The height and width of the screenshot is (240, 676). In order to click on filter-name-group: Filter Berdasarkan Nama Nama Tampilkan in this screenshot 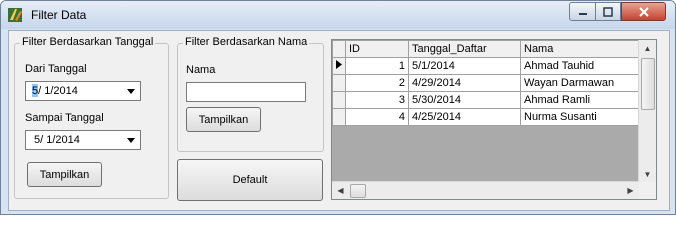, I will do `click(250, 94)`.